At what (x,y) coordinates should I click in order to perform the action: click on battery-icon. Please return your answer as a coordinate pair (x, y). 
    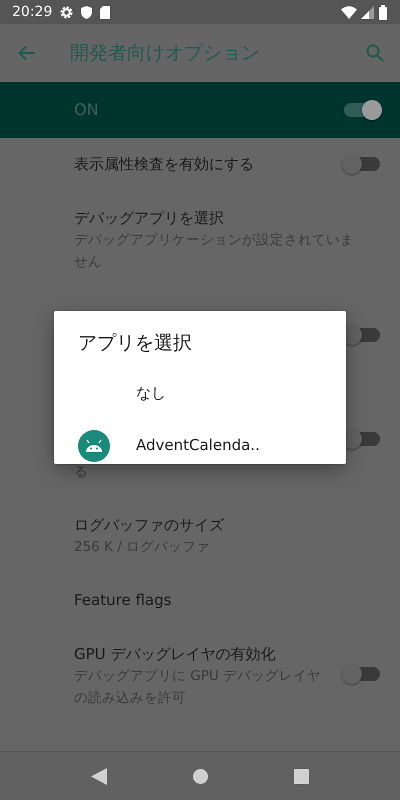
    Looking at the image, I should click on (383, 12).